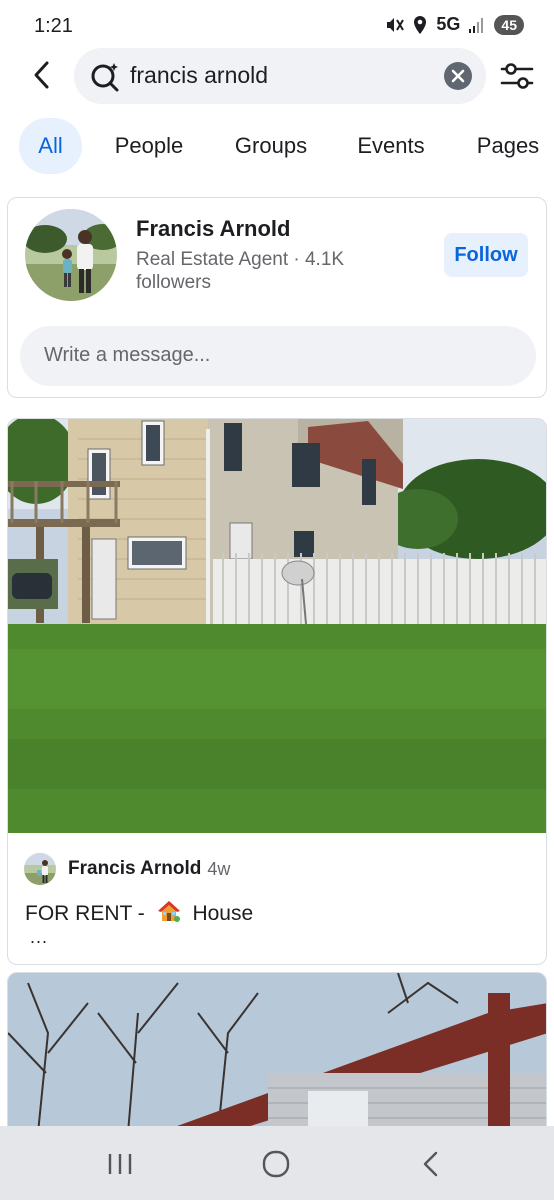  What do you see at coordinates (218, 869) in the screenshot?
I see `post-timestamp: 4w` at bounding box center [218, 869].